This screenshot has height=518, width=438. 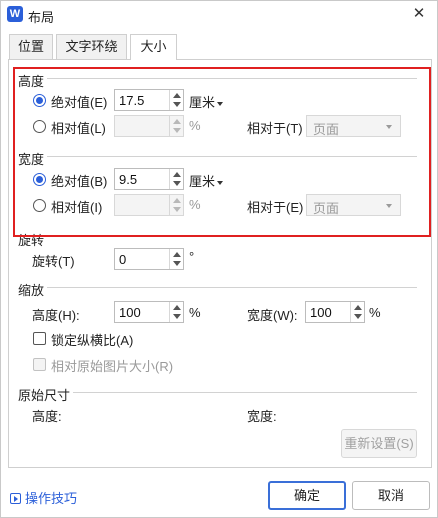 I want to click on height-relative-to-select: 页面, so click(x=353, y=126).